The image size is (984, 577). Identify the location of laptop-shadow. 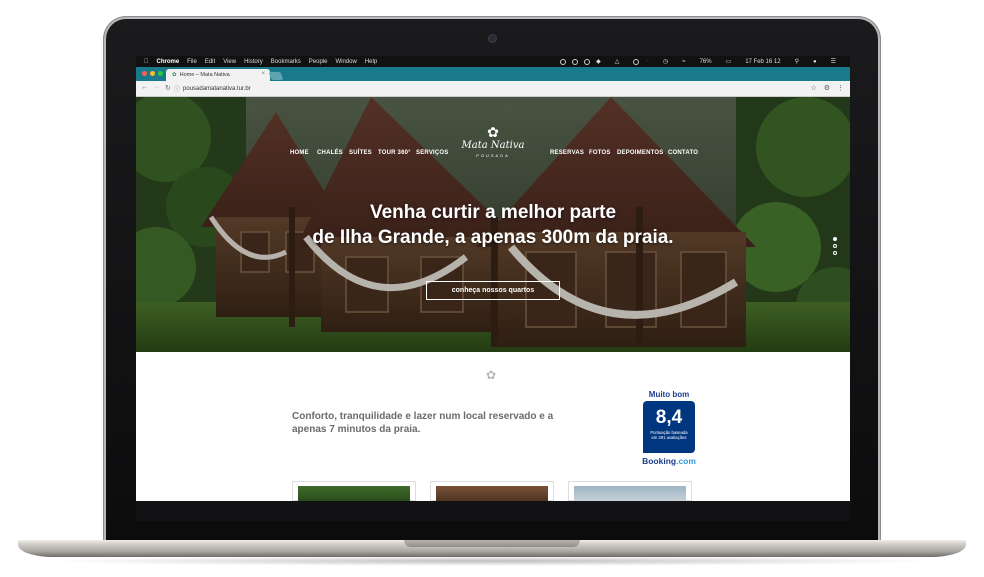
(492, 561).